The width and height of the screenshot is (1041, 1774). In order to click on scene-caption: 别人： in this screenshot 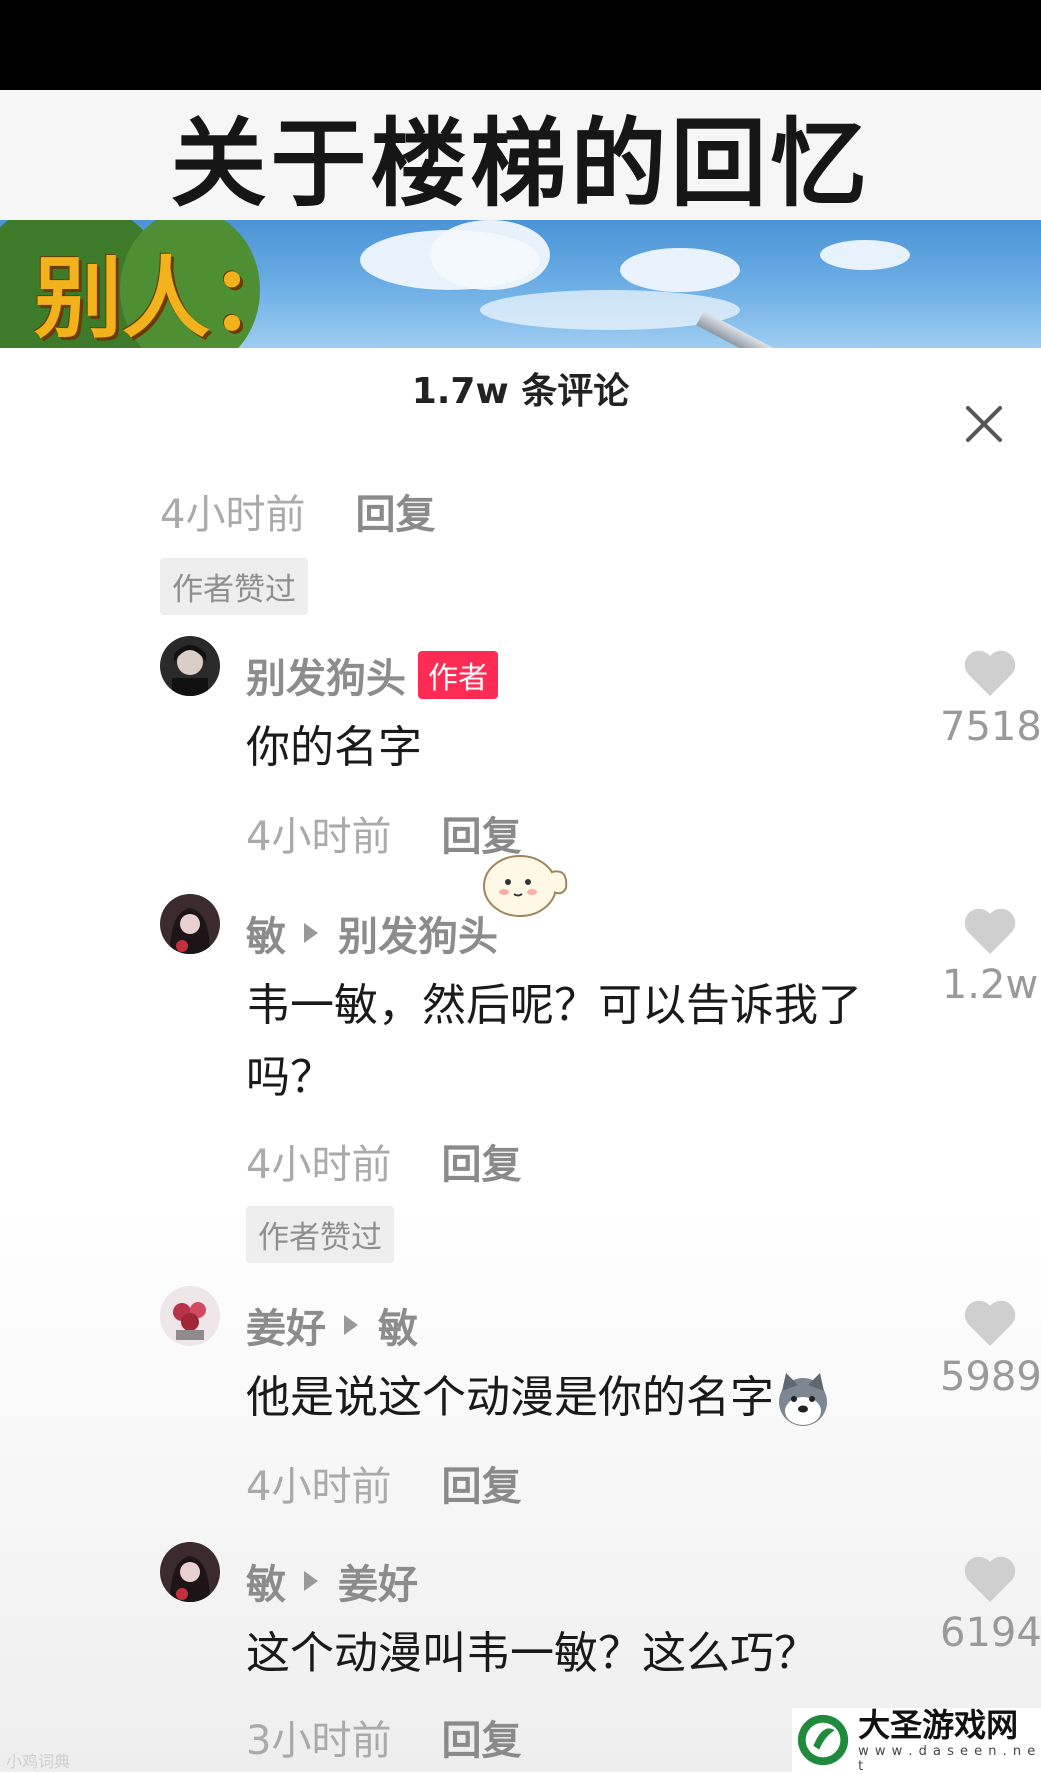, I will do `click(166, 297)`.